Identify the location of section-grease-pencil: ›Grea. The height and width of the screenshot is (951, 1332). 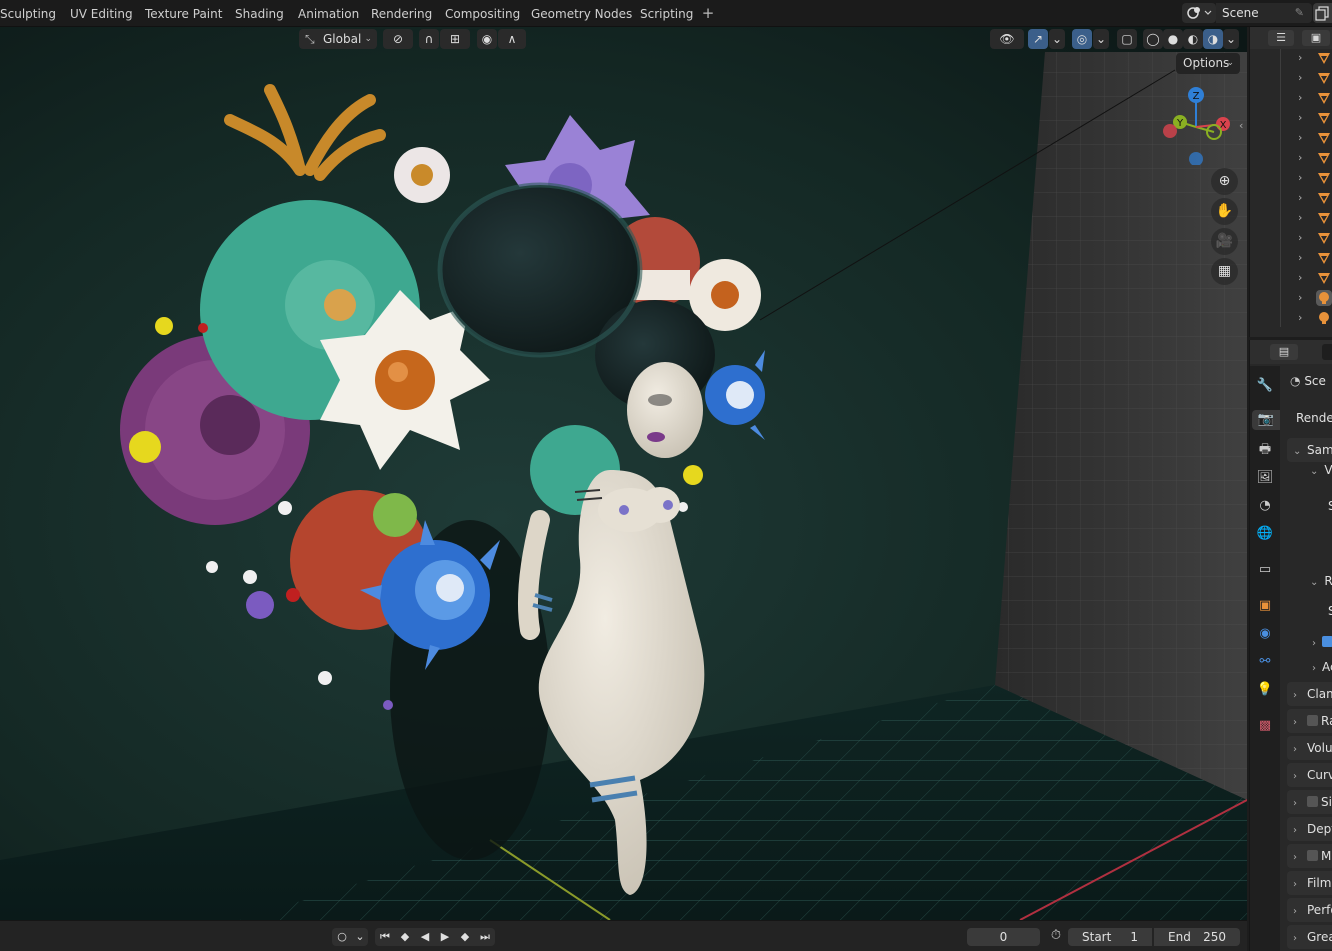
(1309, 937).